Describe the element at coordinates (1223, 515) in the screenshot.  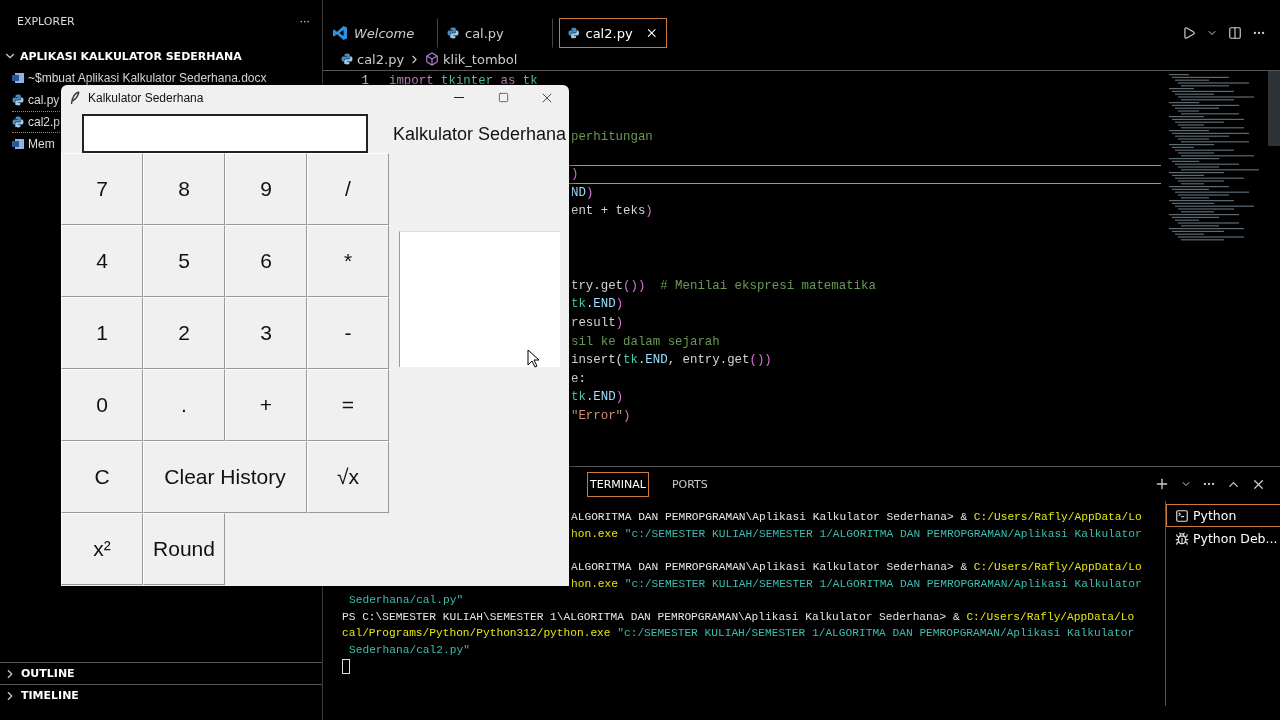
I see `terminal-item: Python` at that location.